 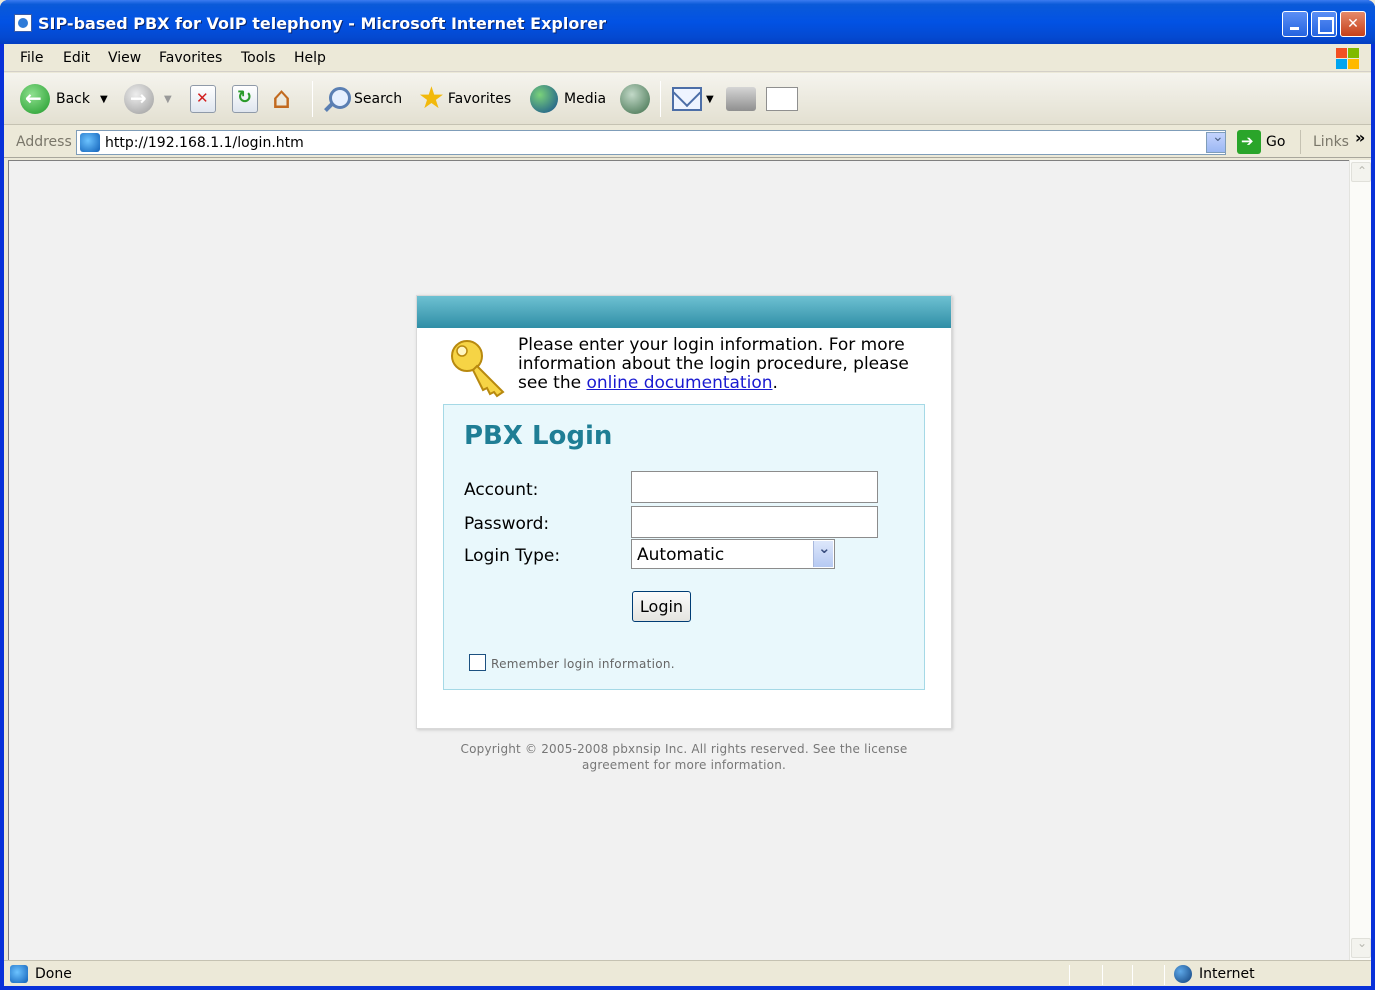 I want to click on menu-edit: Edit, so click(x=76, y=58).